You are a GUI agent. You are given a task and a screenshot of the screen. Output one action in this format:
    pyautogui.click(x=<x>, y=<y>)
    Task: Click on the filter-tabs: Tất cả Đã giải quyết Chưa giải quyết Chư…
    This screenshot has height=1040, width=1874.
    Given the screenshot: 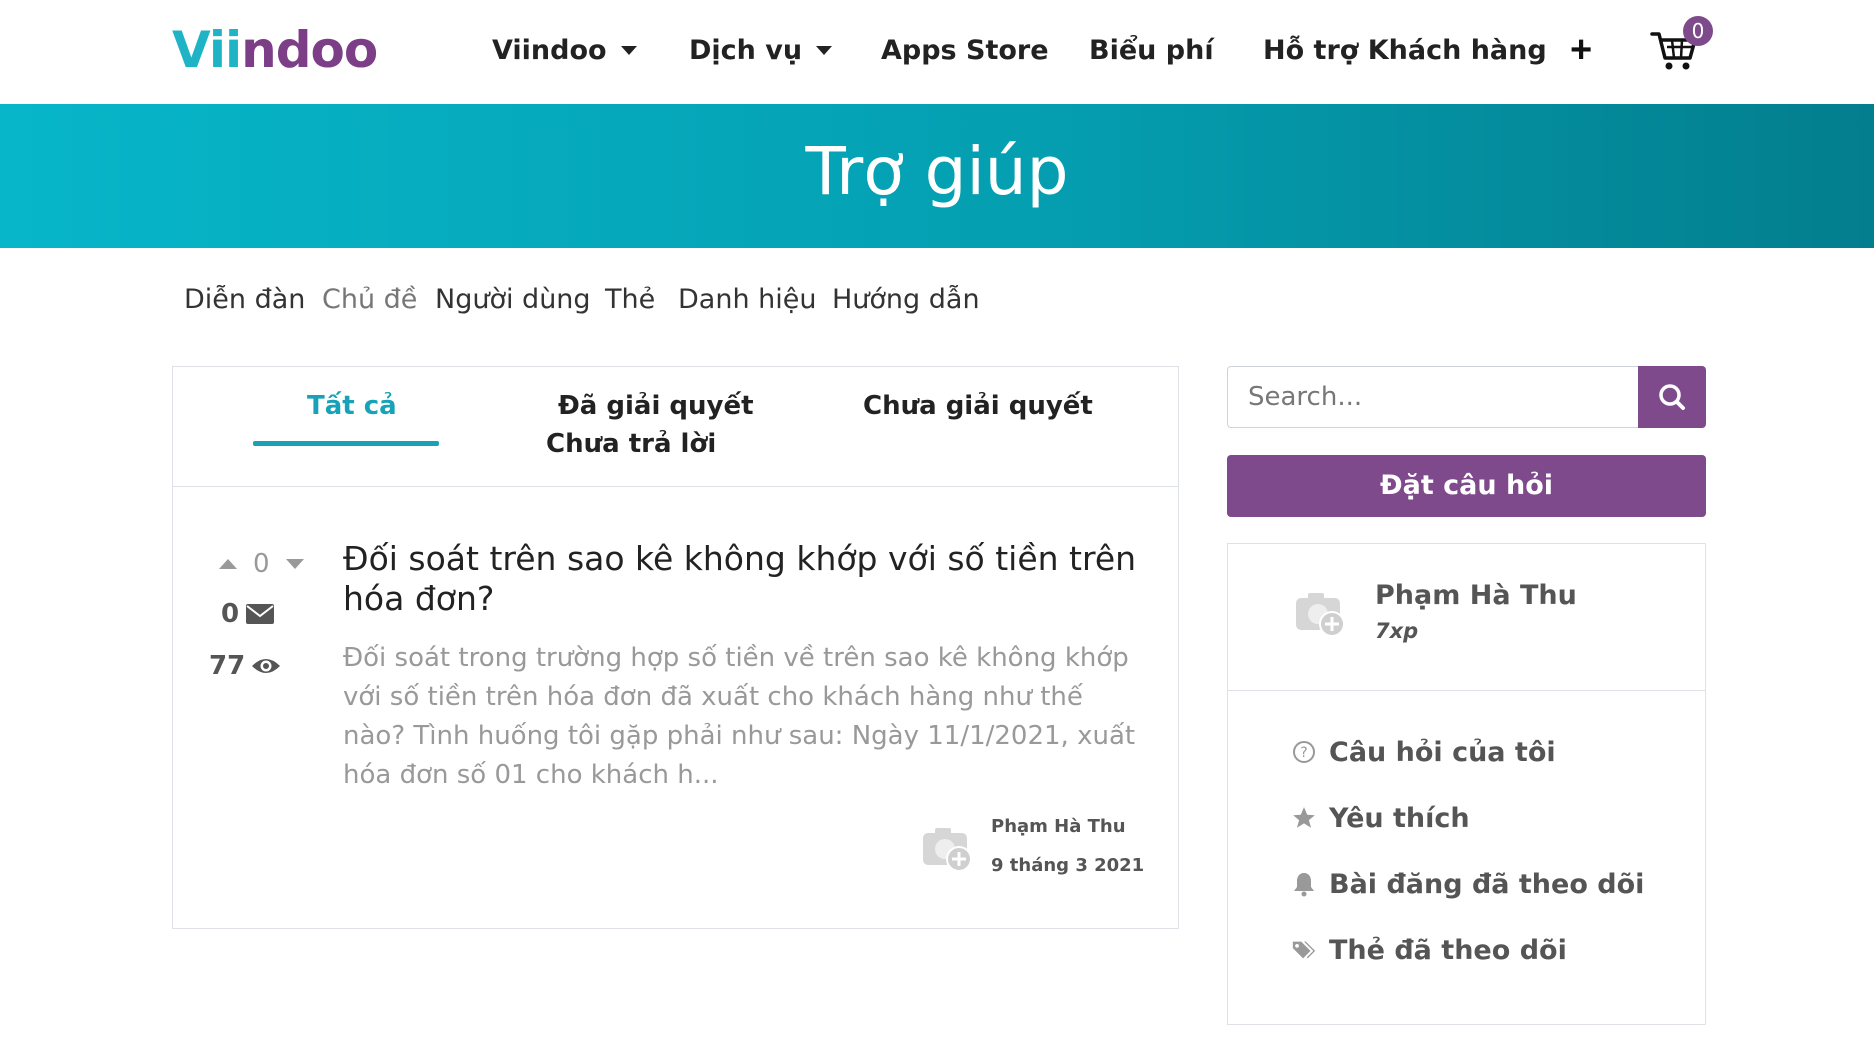 What is the action you would take?
    pyautogui.click(x=675, y=427)
    